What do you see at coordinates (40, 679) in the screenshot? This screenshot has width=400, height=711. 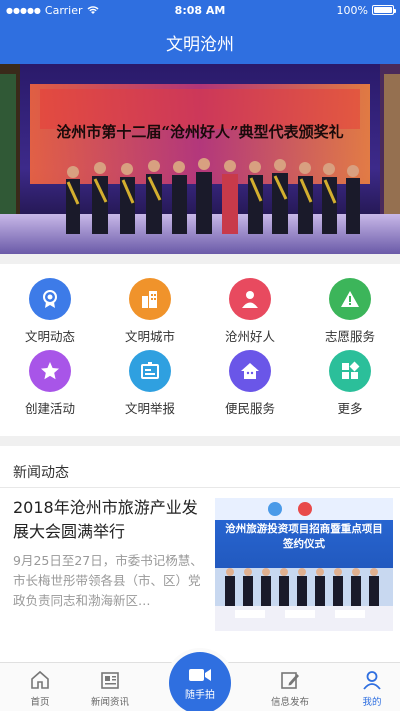 I see `home-icon` at bounding box center [40, 679].